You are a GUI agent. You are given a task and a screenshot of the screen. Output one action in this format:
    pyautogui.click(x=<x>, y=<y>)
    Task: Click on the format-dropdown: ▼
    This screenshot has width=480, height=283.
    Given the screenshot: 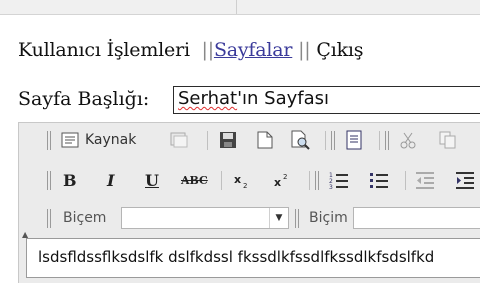 What is the action you would take?
    pyautogui.click(x=205, y=218)
    